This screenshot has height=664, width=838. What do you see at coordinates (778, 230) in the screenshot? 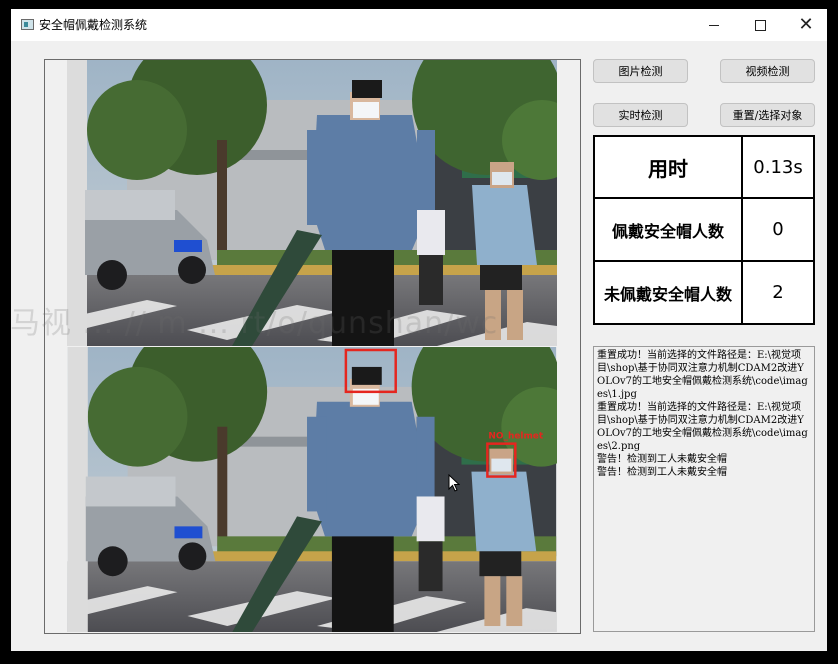
I see `helmet-count-value: 0` at bounding box center [778, 230].